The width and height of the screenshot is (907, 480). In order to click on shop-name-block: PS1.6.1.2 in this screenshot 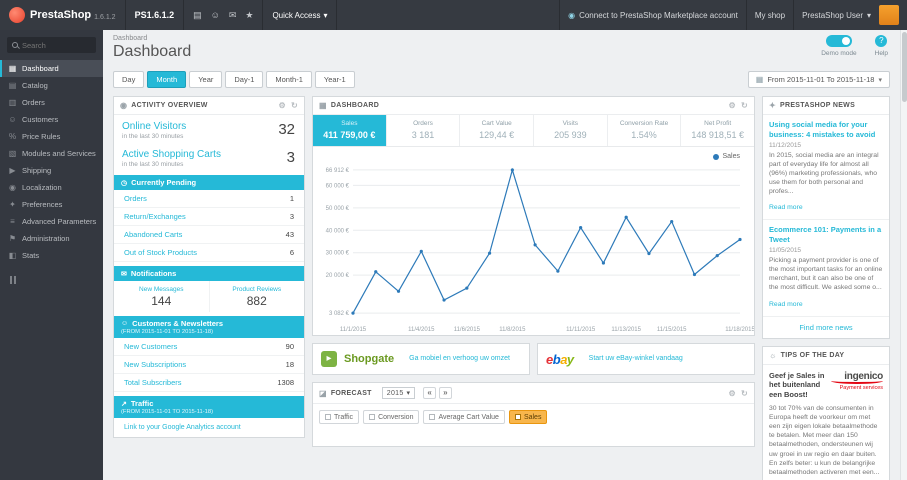, I will do `click(155, 15)`.